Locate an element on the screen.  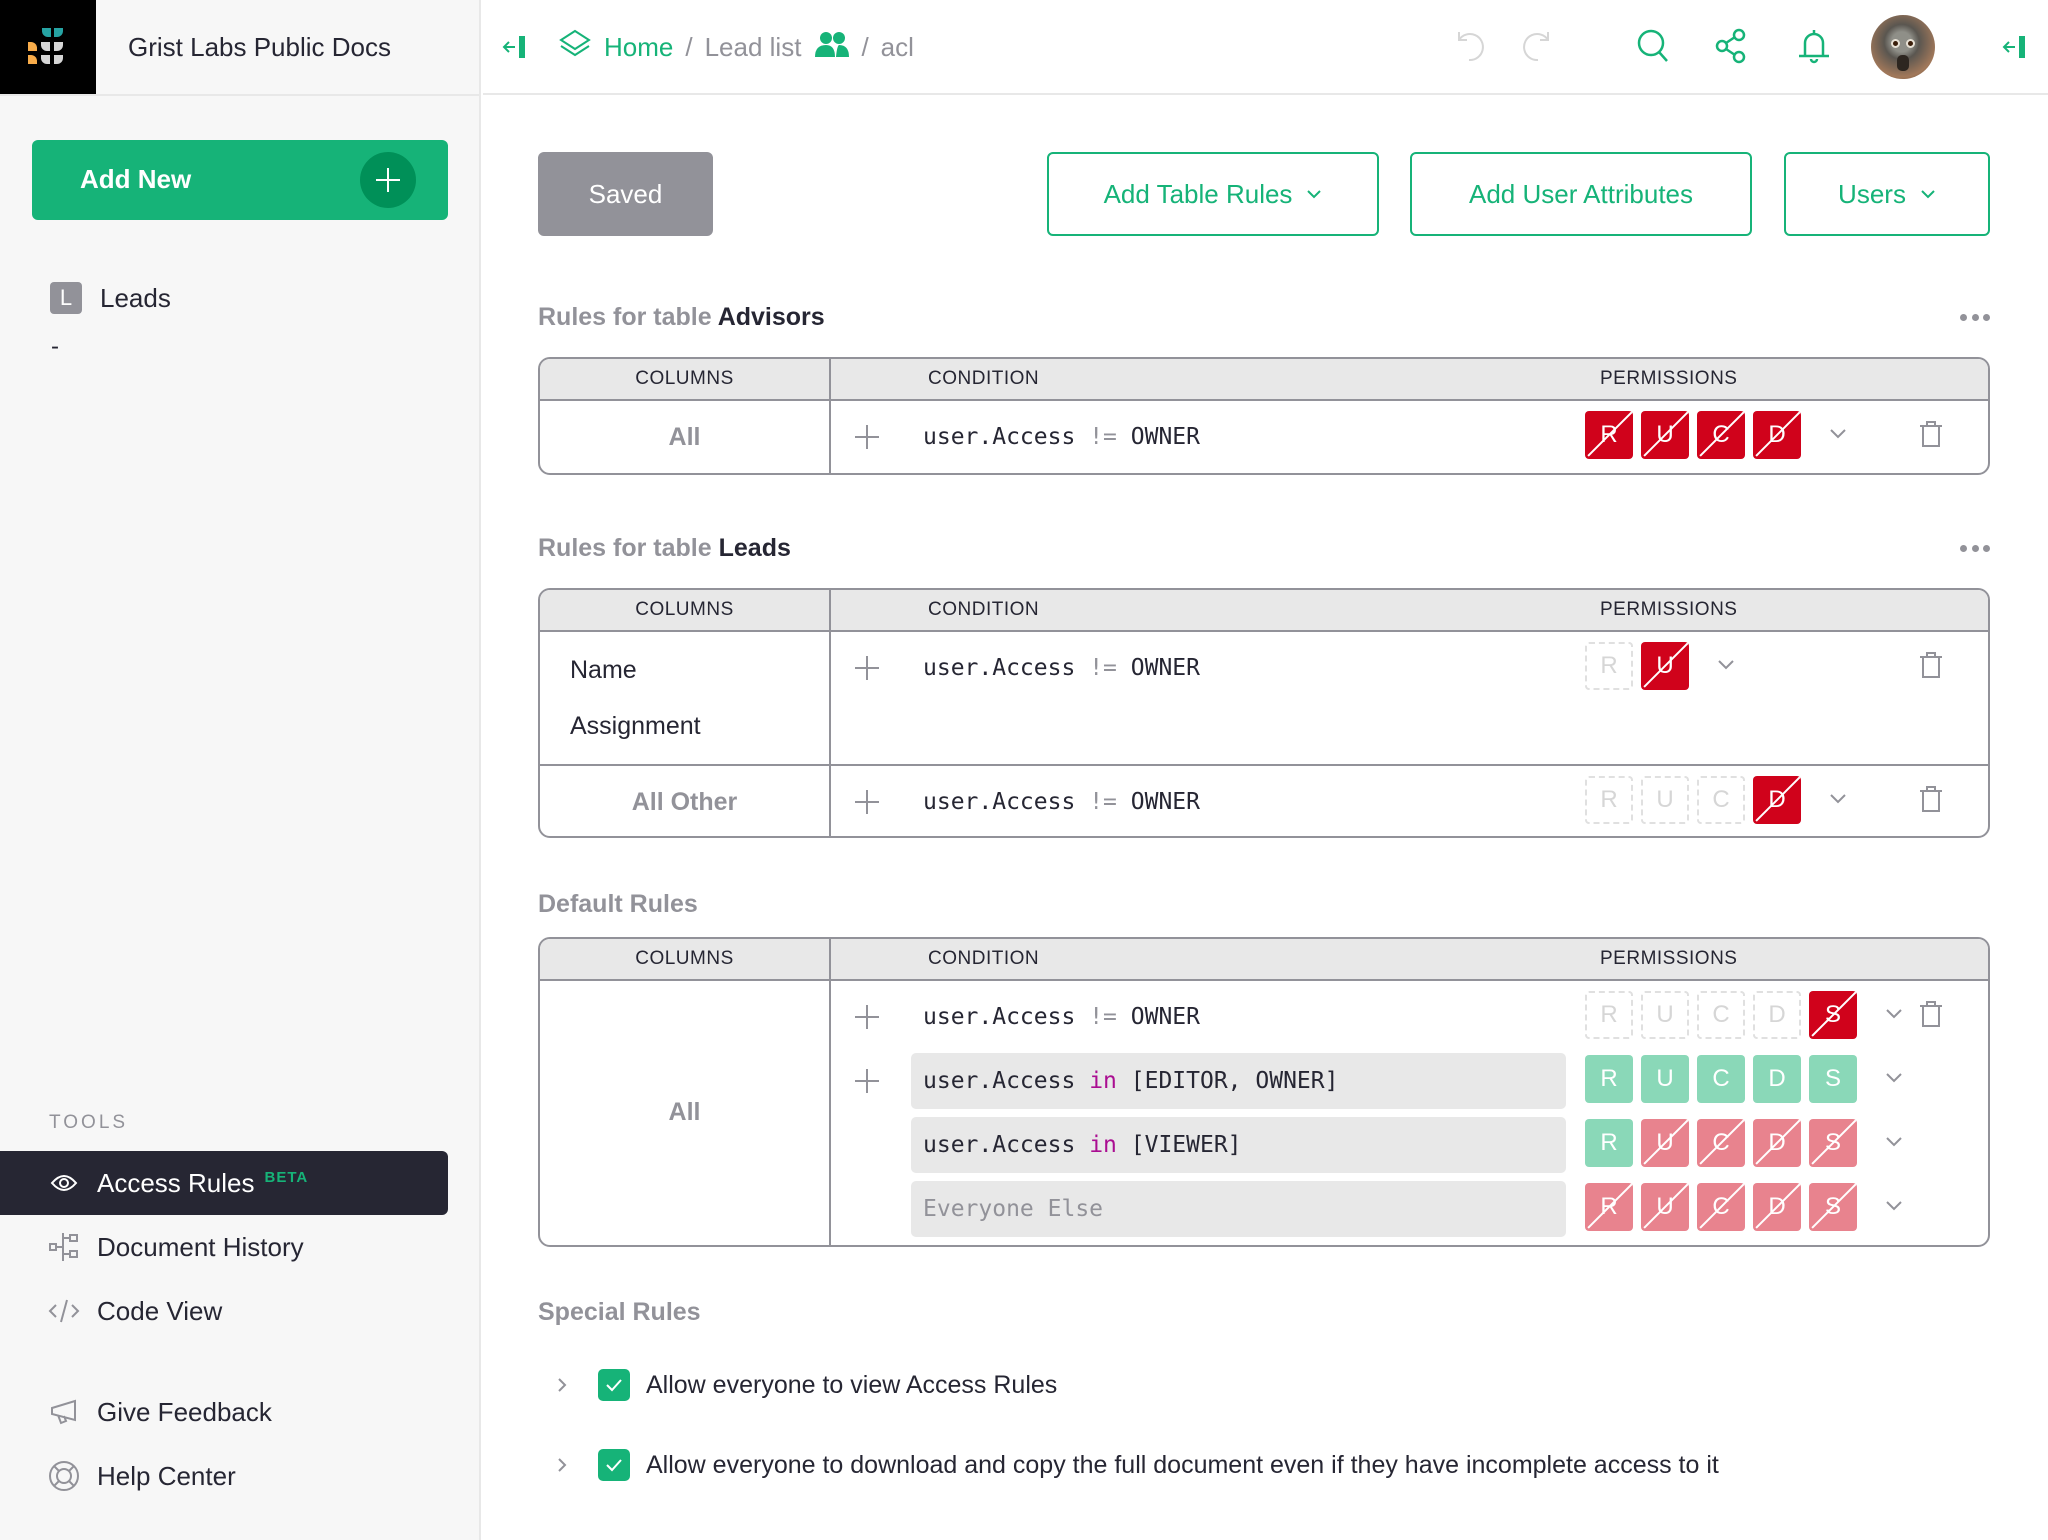
condition-input: user.Access in [EDITOR, OWNER] is located at coordinates (1238, 1081).